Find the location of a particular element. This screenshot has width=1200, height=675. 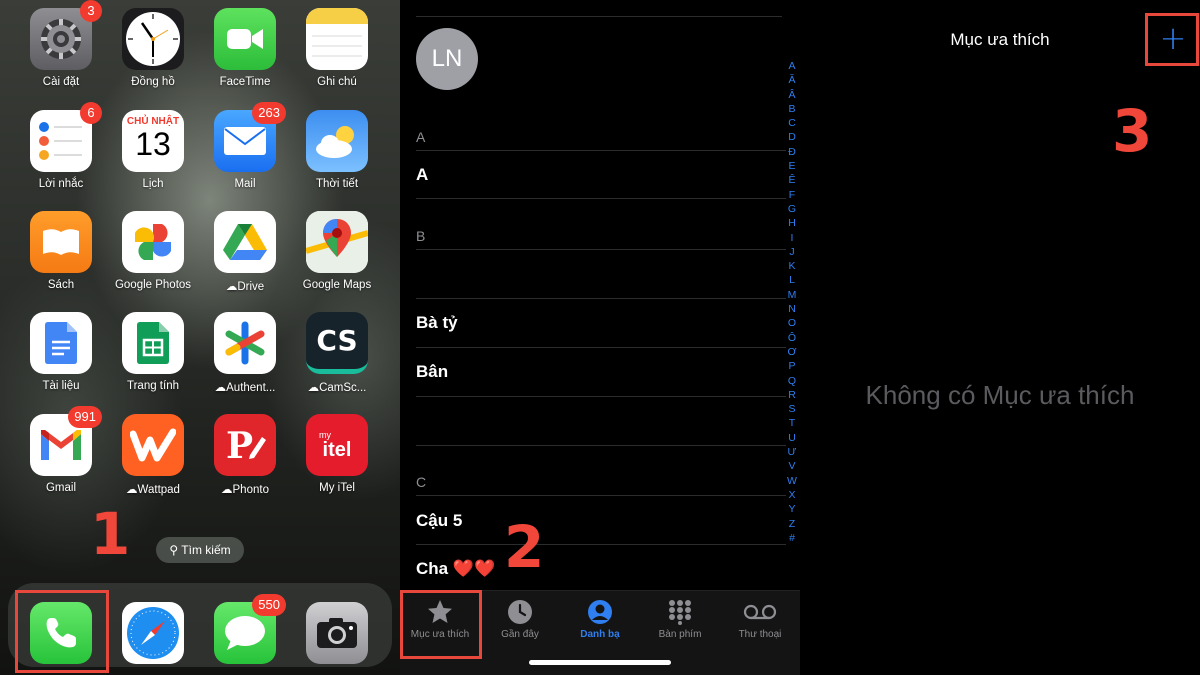

app-settings: 3 Cài đặt is located at coordinates (61, 44).